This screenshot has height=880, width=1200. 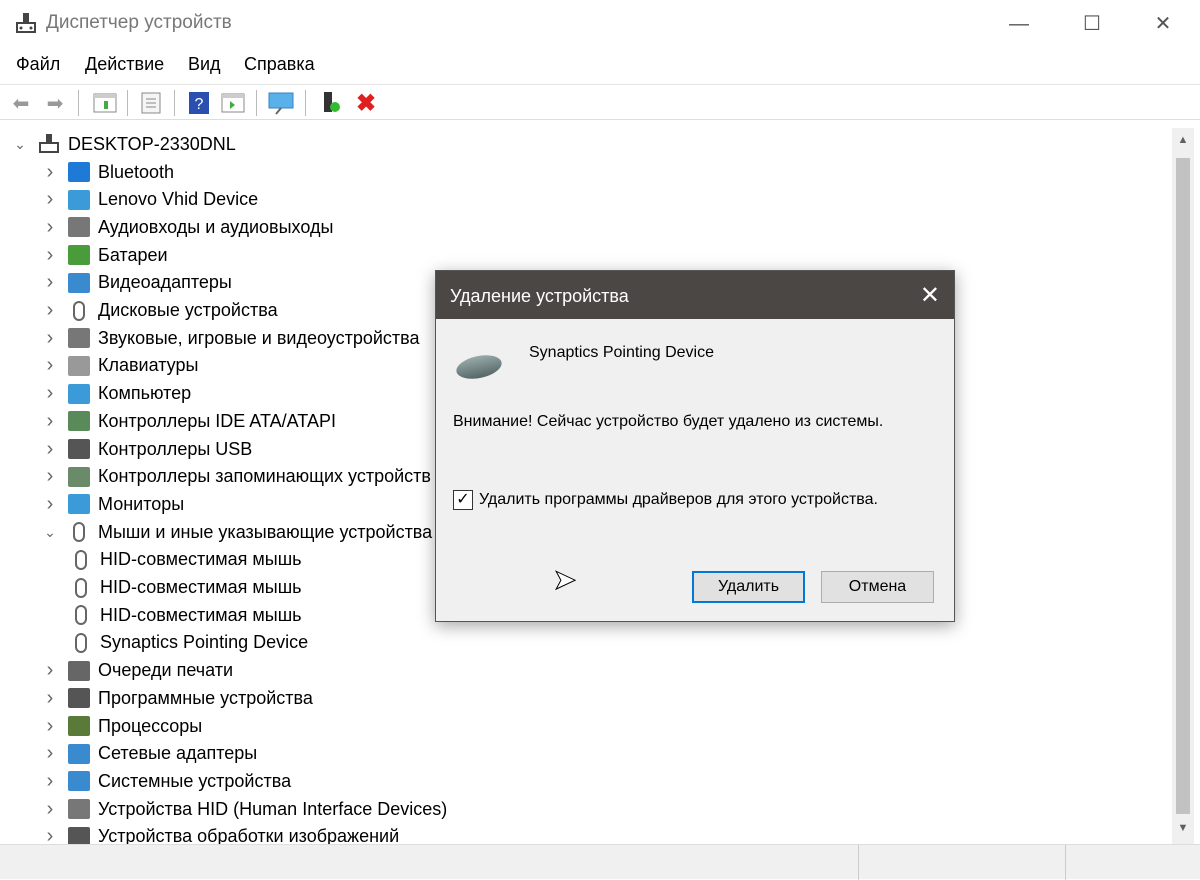 What do you see at coordinates (147, 449) in the screenshot?
I see `tree-item: › Контроллеры USB` at bounding box center [147, 449].